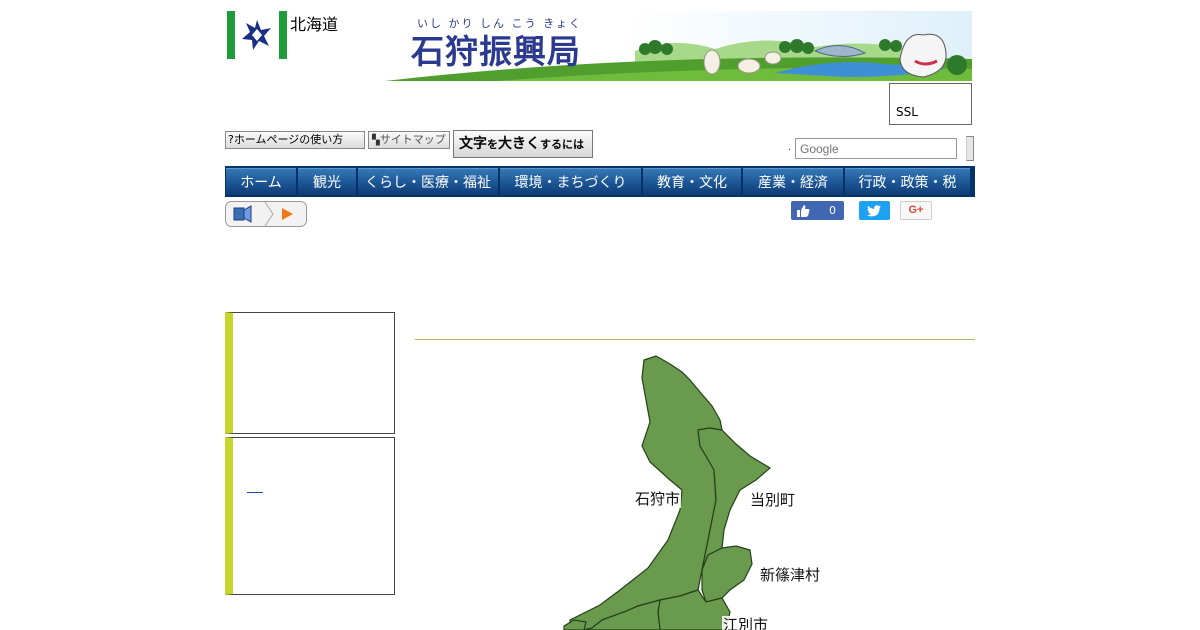  Describe the element at coordinates (773, 500) in the screenshot. I see `map-label-tobetsu: 当別町` at that location.